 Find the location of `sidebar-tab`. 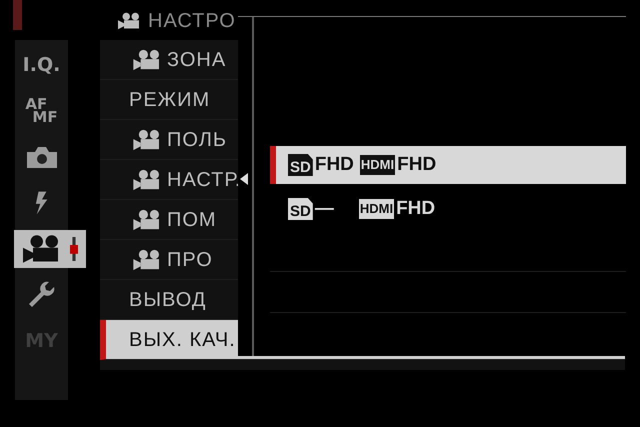

sidebar-tab is located at coordinates (50, 249).